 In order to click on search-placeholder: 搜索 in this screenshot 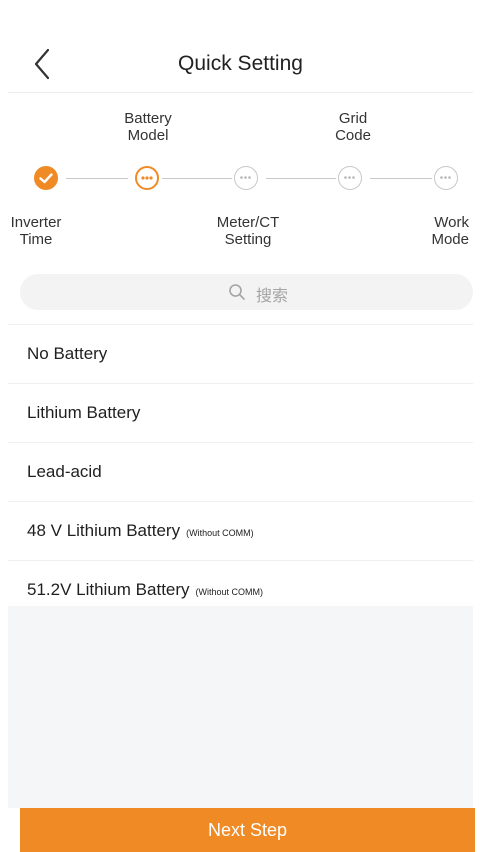, I will do `click(272, 295)`.